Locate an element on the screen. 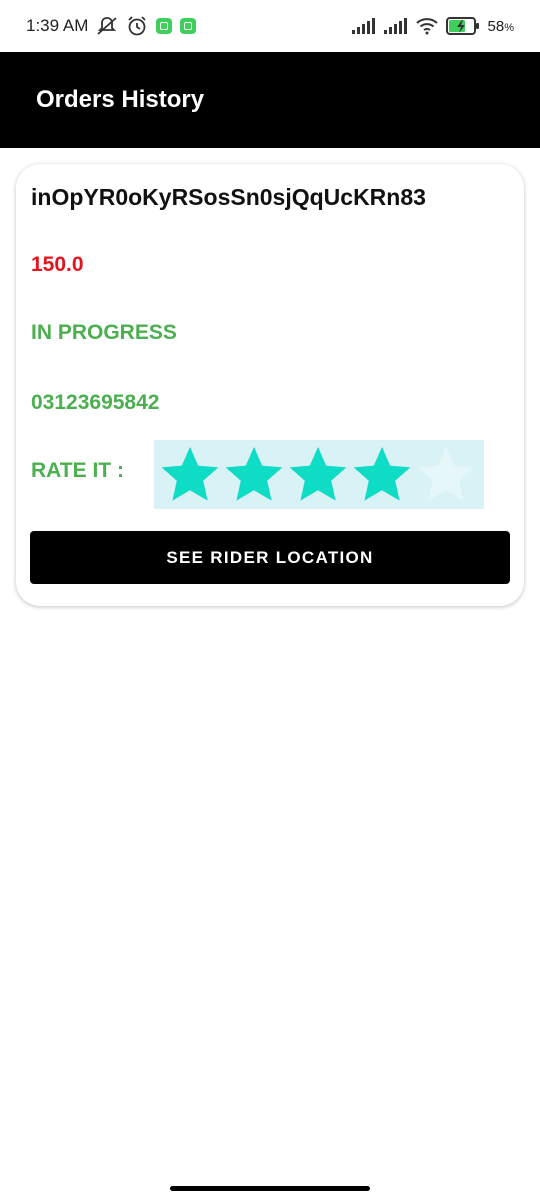  rate-label: RATE IT : is located at coordinates (77, 470).